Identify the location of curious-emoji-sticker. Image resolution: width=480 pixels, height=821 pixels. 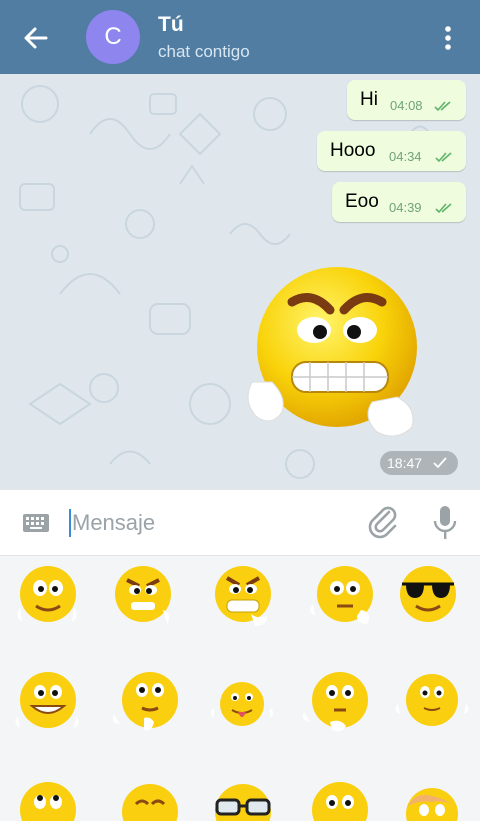
(340, 704).